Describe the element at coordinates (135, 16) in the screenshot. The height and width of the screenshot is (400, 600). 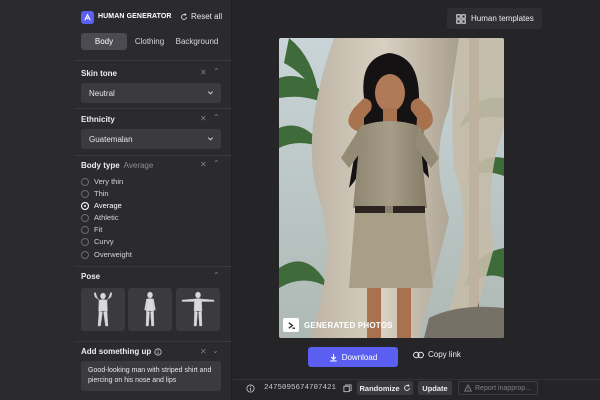
I see `brand-name: HUMAN GENERATOR` at that location.